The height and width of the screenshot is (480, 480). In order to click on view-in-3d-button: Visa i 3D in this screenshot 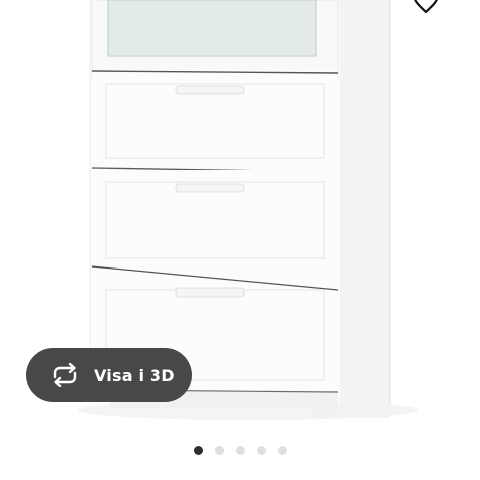, I will do `click(109, 375)`.